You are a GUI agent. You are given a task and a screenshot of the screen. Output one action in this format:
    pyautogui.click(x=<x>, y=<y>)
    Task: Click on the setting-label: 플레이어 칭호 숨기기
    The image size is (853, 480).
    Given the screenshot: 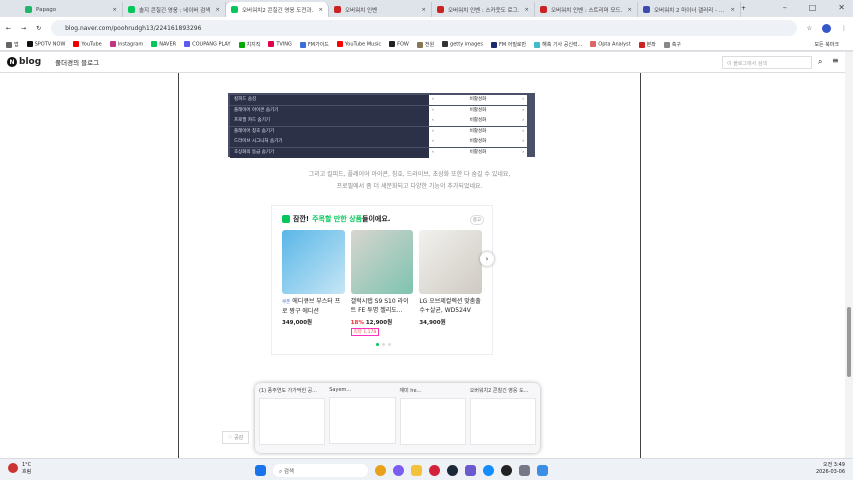 What is the action you would take?
    pyautogui.click(x=329, y=131)
    